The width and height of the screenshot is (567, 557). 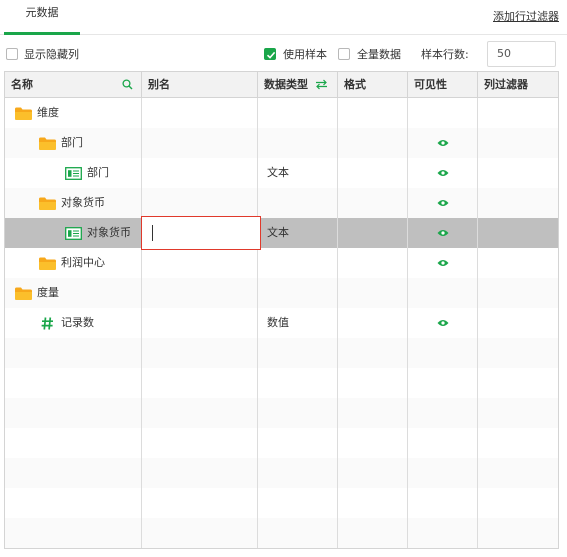 I want to click on toolbar: 显示隐藏列 使用样本 全量数据 样本行数: 50, so click(x=283, y=54).